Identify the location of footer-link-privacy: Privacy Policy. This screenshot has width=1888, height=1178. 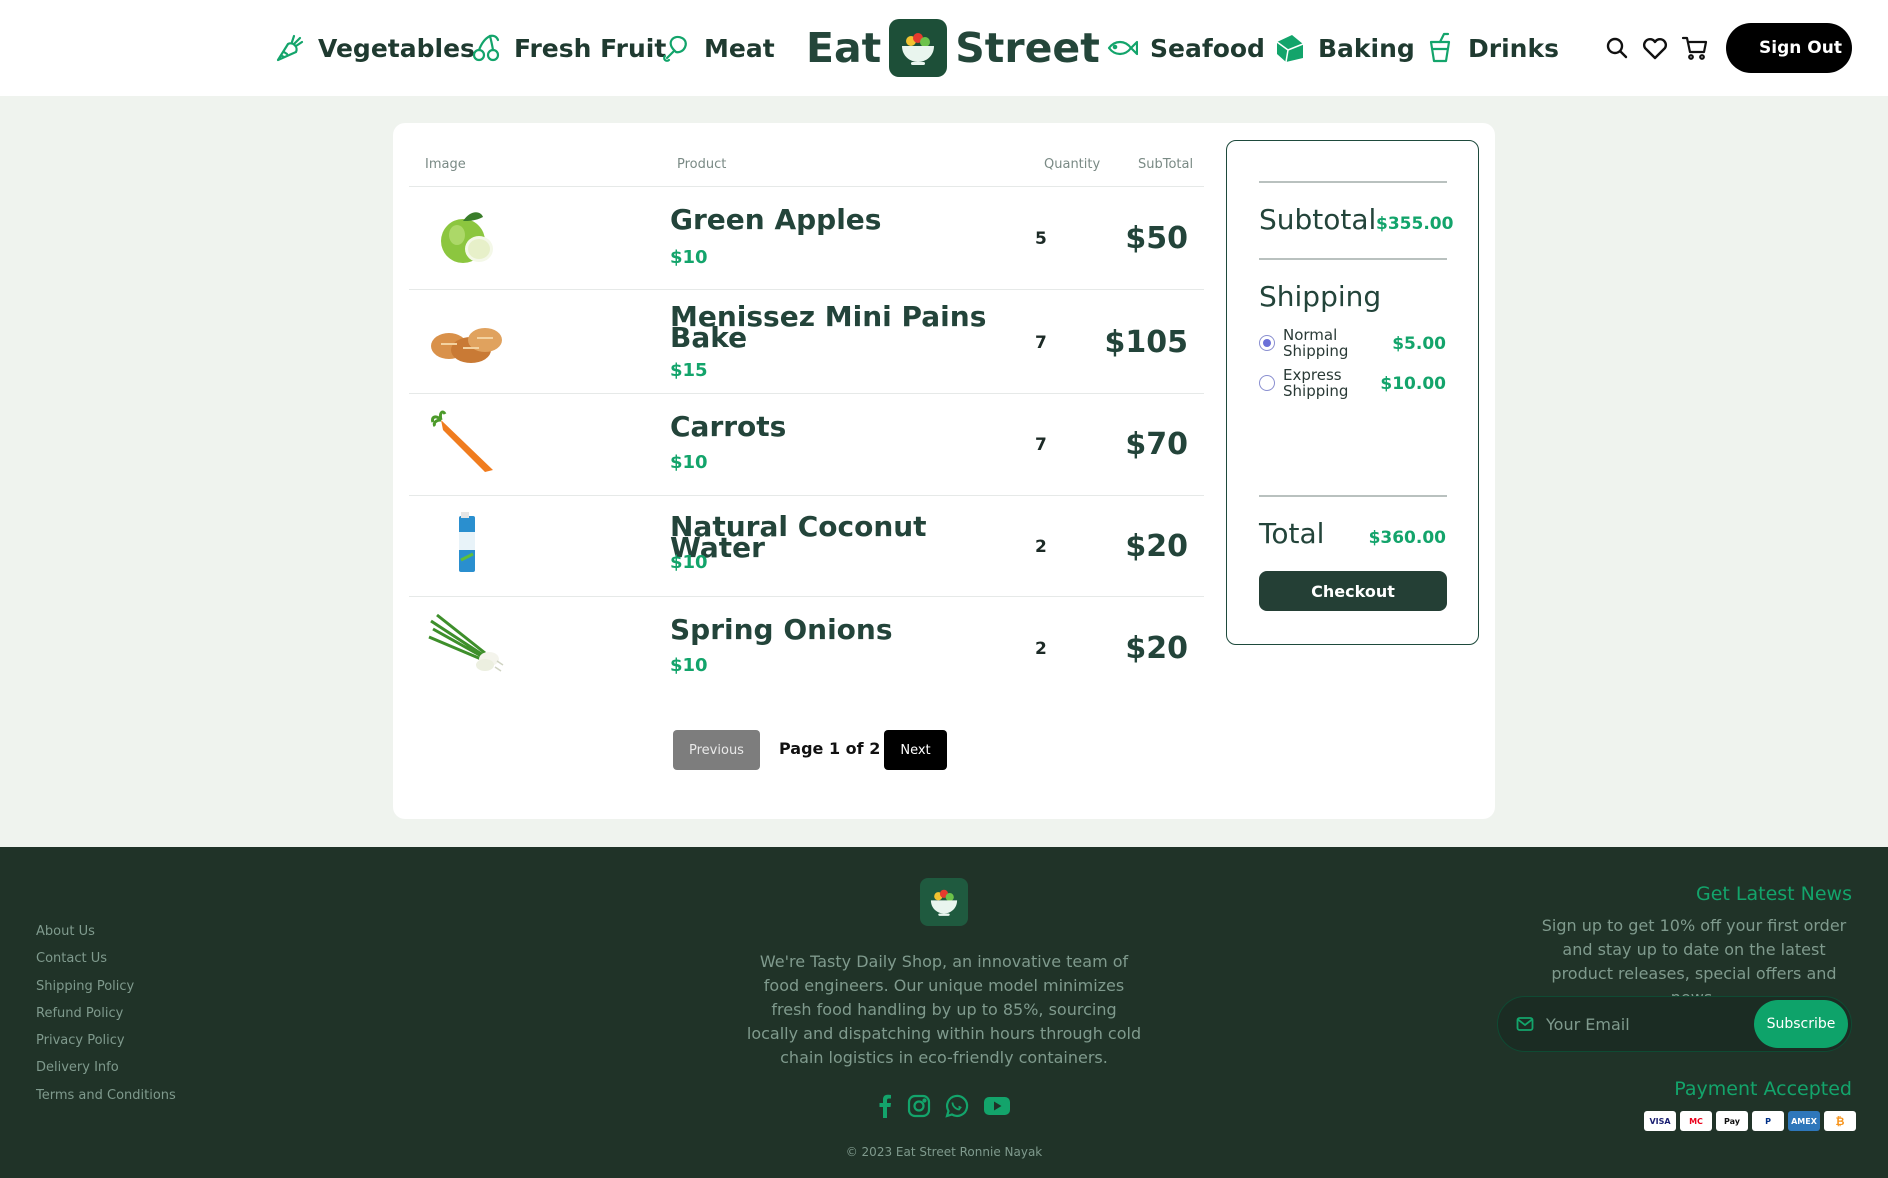
(80, 1040).